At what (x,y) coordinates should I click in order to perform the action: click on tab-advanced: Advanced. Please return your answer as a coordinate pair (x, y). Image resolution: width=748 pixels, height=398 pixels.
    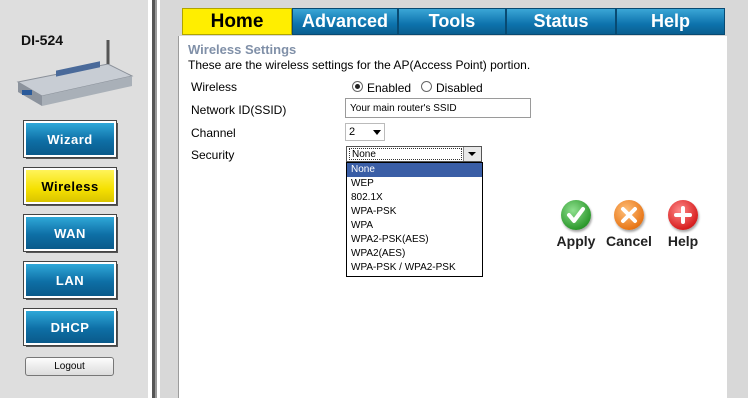
    Looking at the image, I should click on (345, 21).